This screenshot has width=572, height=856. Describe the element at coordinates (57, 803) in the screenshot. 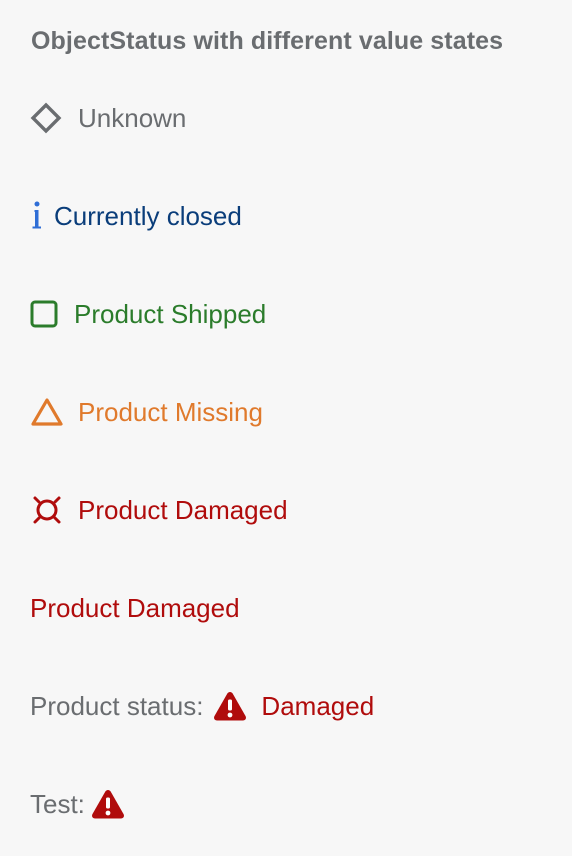

I see `status-label: Test:` at that location.